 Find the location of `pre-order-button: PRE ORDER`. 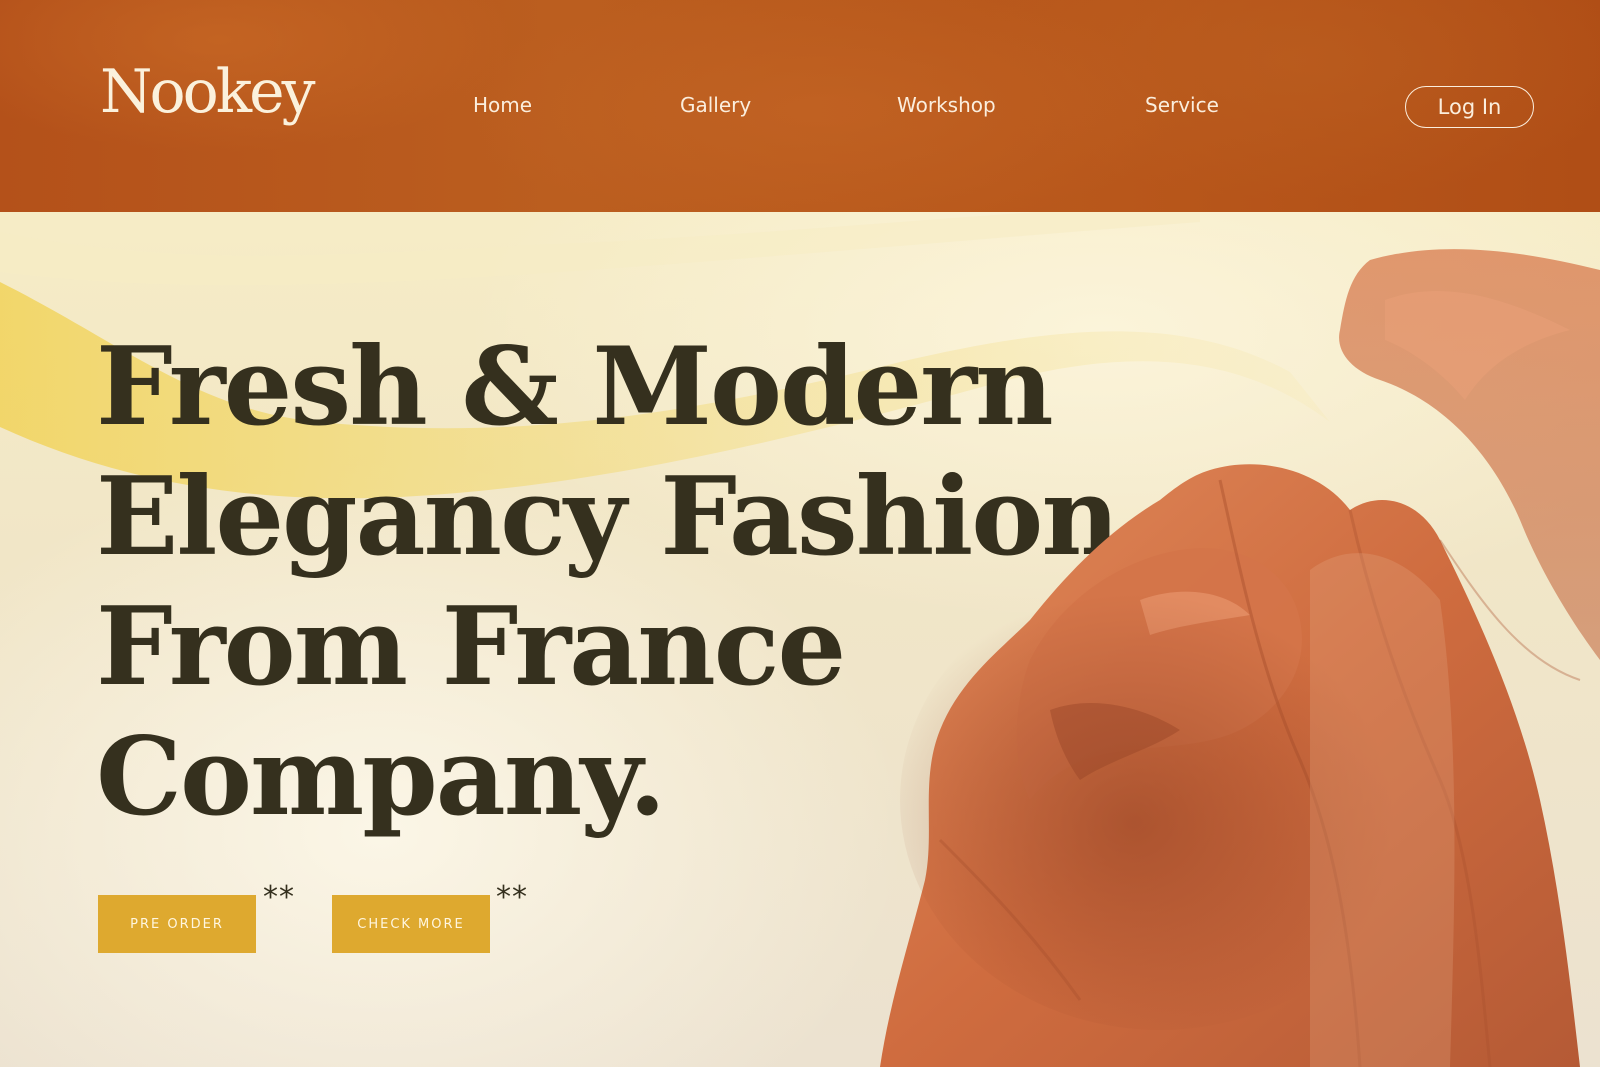

pre-order-button: PRE ORDER is located at coordinates (177, 924).